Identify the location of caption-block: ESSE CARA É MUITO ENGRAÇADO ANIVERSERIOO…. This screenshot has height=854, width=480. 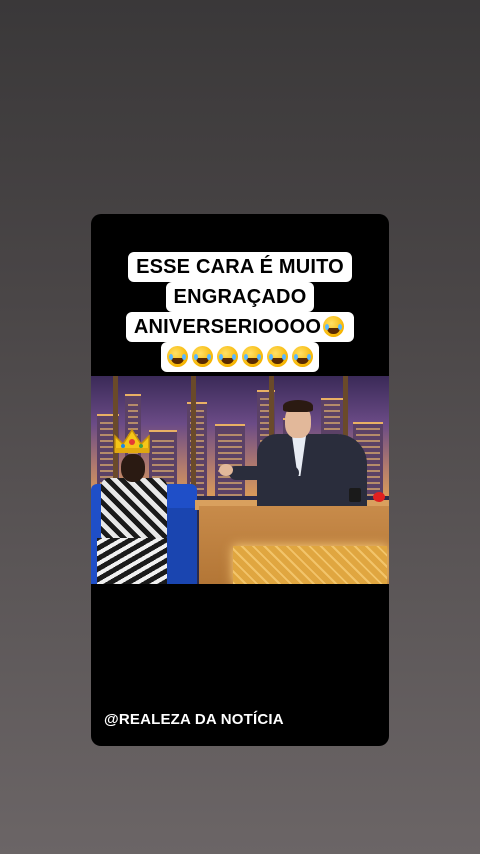
(240, 312).